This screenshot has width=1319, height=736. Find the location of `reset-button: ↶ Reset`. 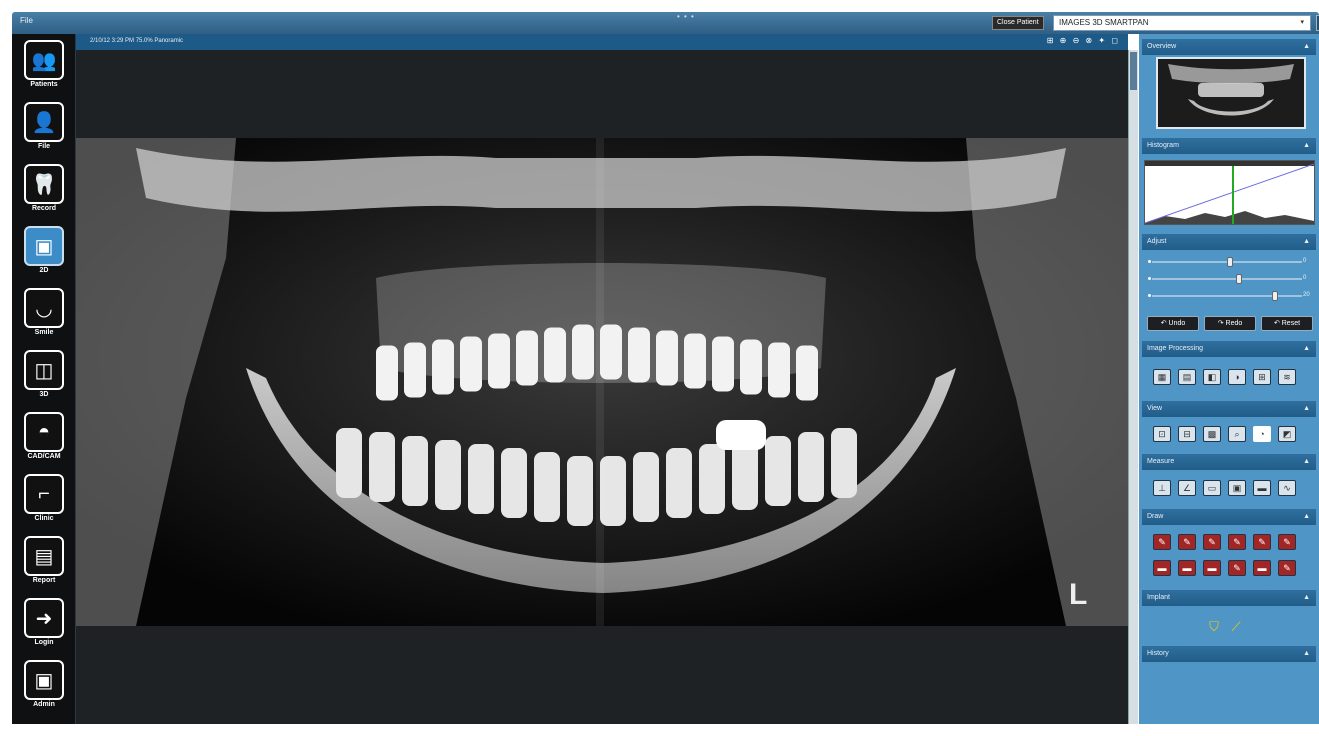

reset-button: ↶ Reset is located at coordinates (1287, 323).